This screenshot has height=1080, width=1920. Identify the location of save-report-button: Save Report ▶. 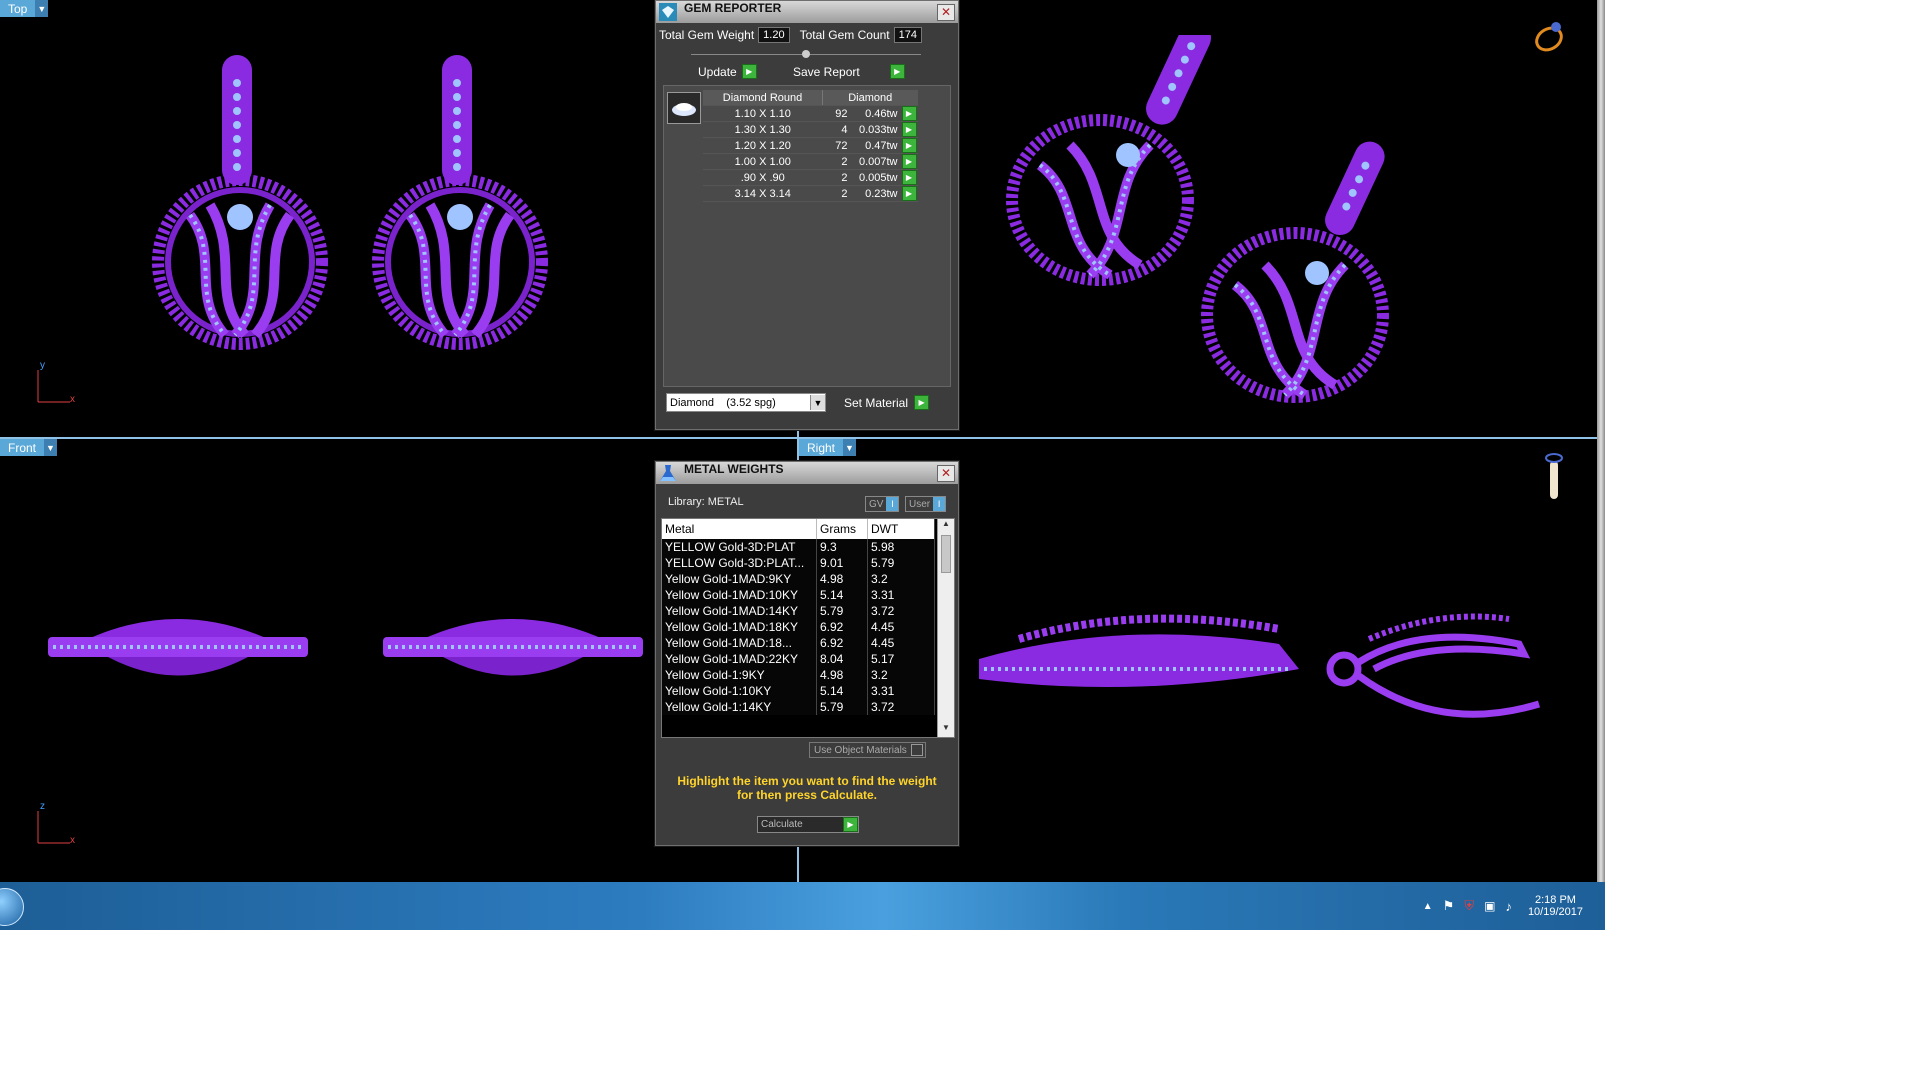
(849, 71).